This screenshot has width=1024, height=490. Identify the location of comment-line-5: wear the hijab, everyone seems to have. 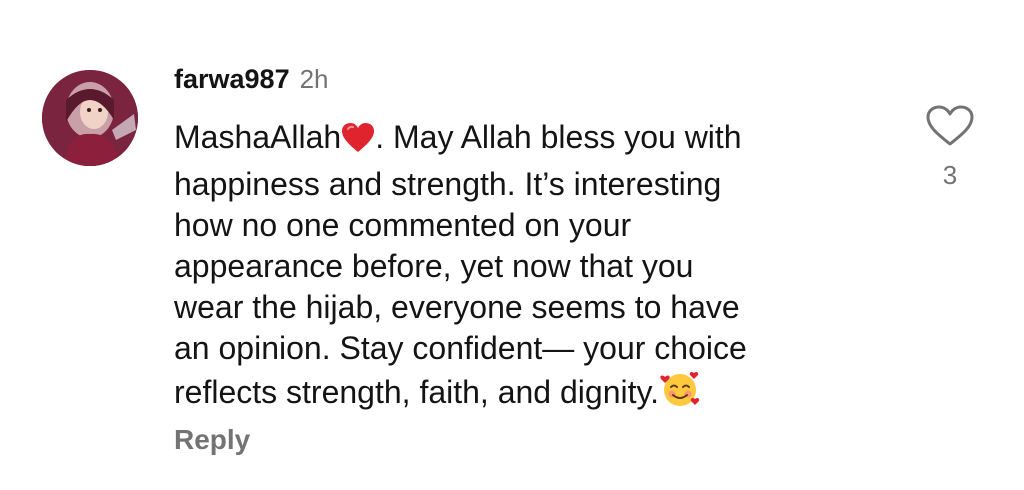
(457, 307).